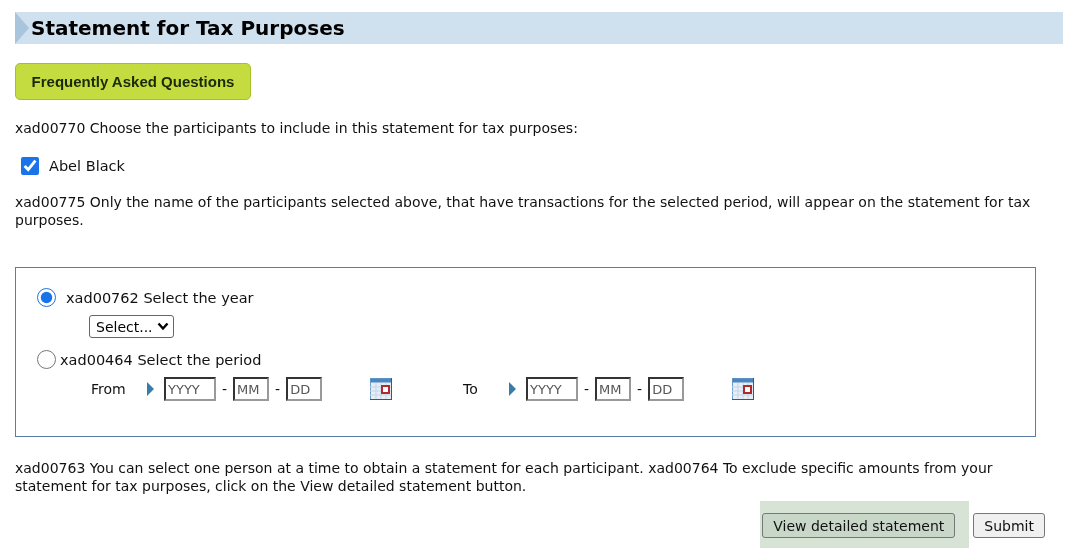 The image size is (1078, 552). Describe the element at coordinates (188, 28) in the screenshot. I see `page-title: Statement for Tax Purposes` at that location.